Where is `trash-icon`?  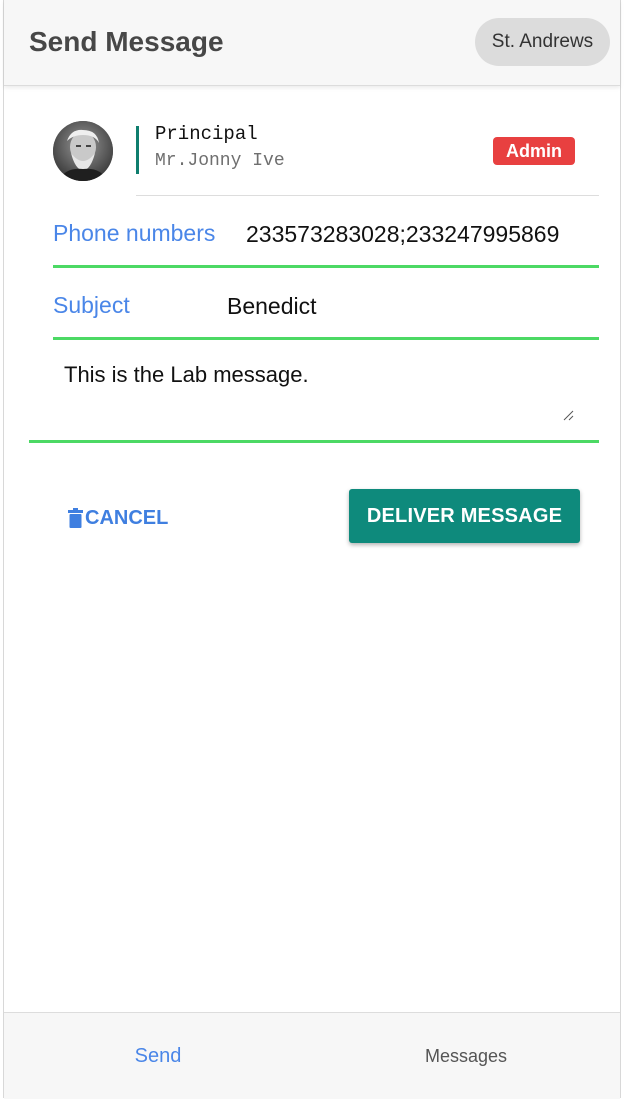
trash-icon is located at coordinates (75, 518).